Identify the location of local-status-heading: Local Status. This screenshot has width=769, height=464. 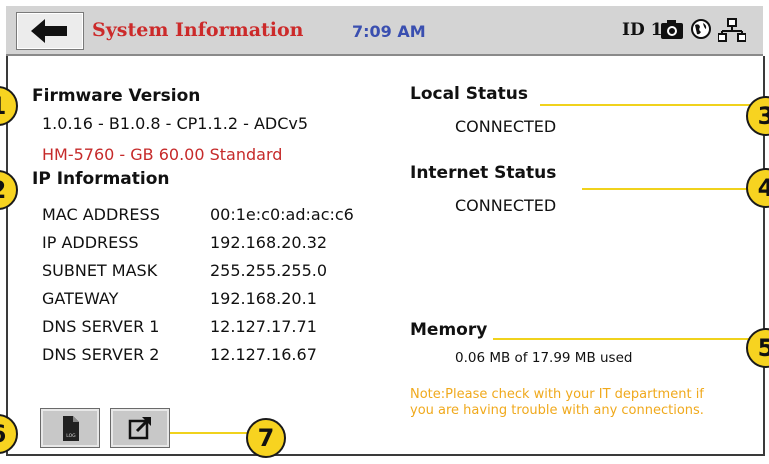
(469, 94).